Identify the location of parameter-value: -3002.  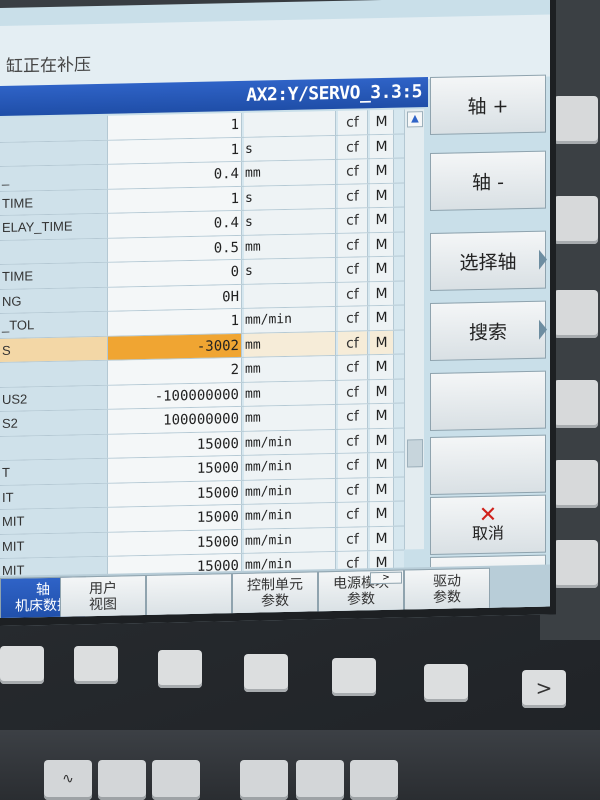
(175, 346).